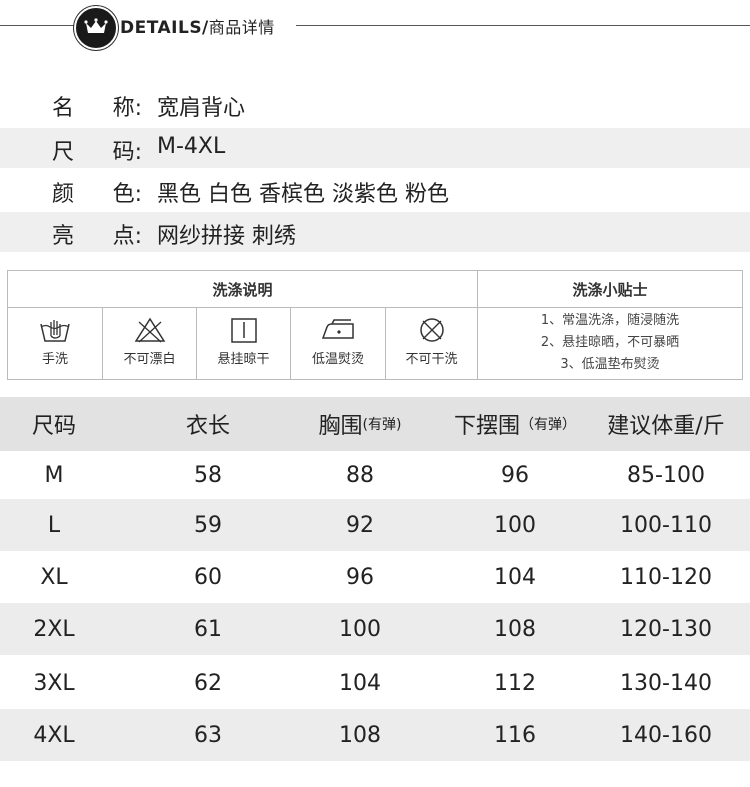  Describe the element at coordinates (53, 426) in the screenshot. I see `header-size: 尺码` at that location.